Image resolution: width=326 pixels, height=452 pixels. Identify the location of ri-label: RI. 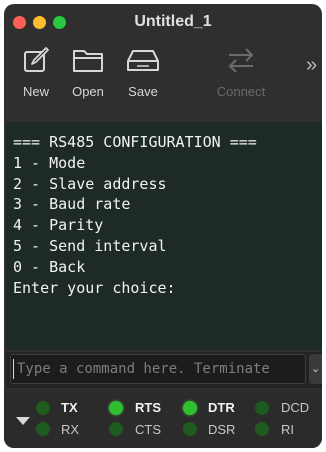
(287, 429).